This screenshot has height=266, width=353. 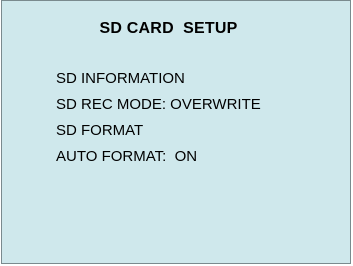 I want to click on menu-item-sd-rec-mode: SD REC MODE: OVERWRITE, so click(x=158, y=109).